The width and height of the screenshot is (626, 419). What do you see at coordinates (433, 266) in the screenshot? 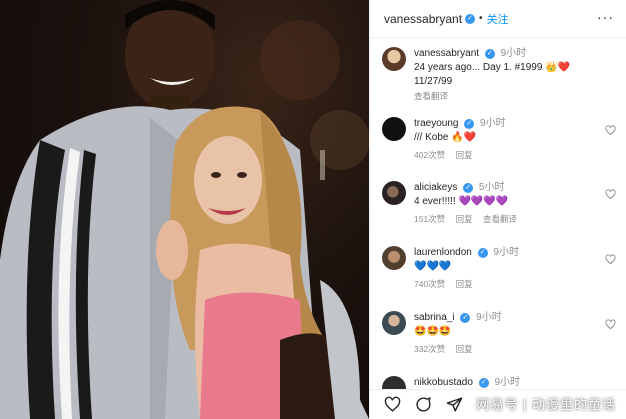
I see `comment-text: 💙💙💙` at bounding box center [433, 266].